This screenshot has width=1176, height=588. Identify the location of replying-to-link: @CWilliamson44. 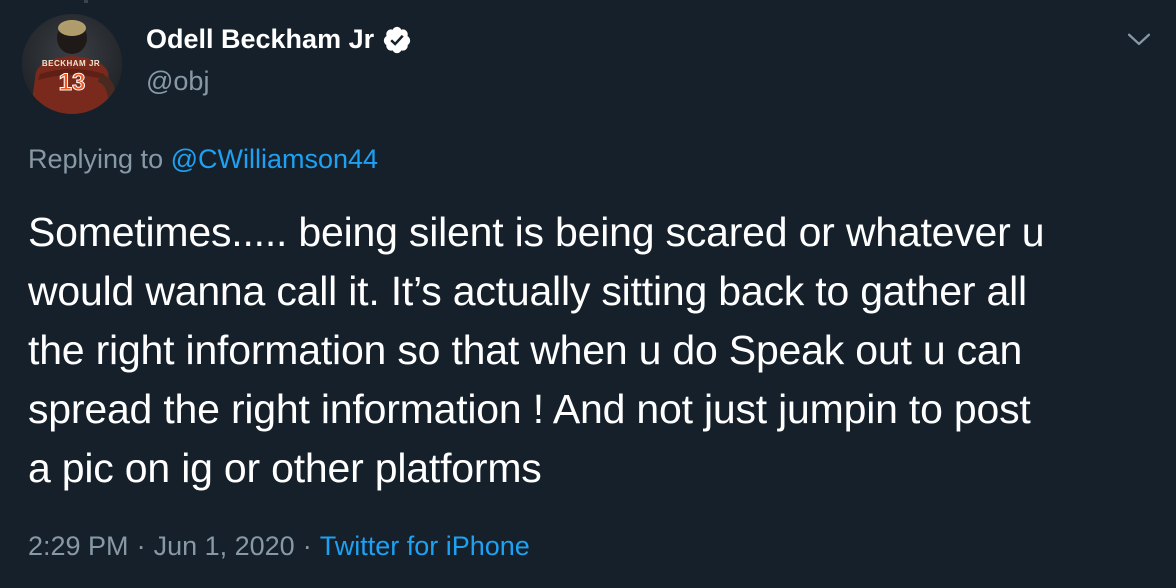
(274, 159).